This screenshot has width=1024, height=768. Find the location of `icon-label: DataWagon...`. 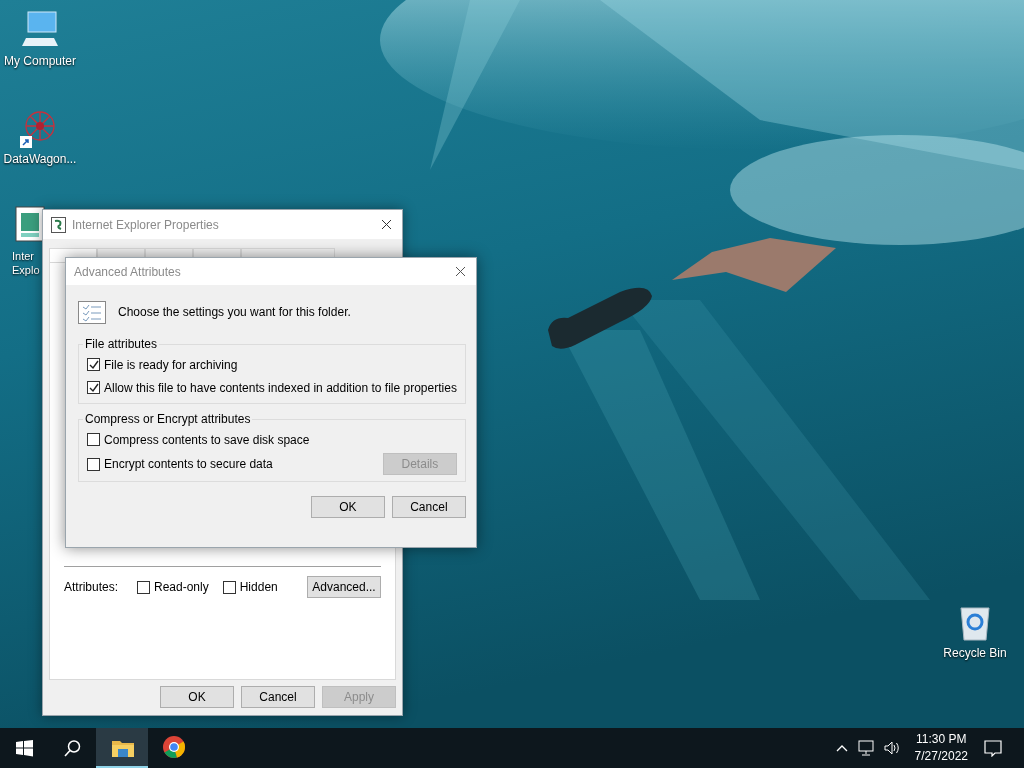

icon-label: DataWagon... is located at coordinates (40, 159).